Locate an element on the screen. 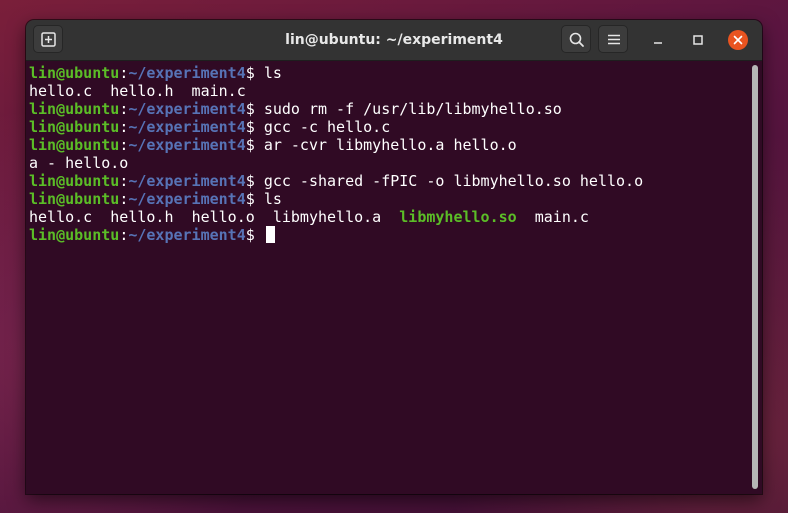  minimize-button is located at coordinates (658, 40).